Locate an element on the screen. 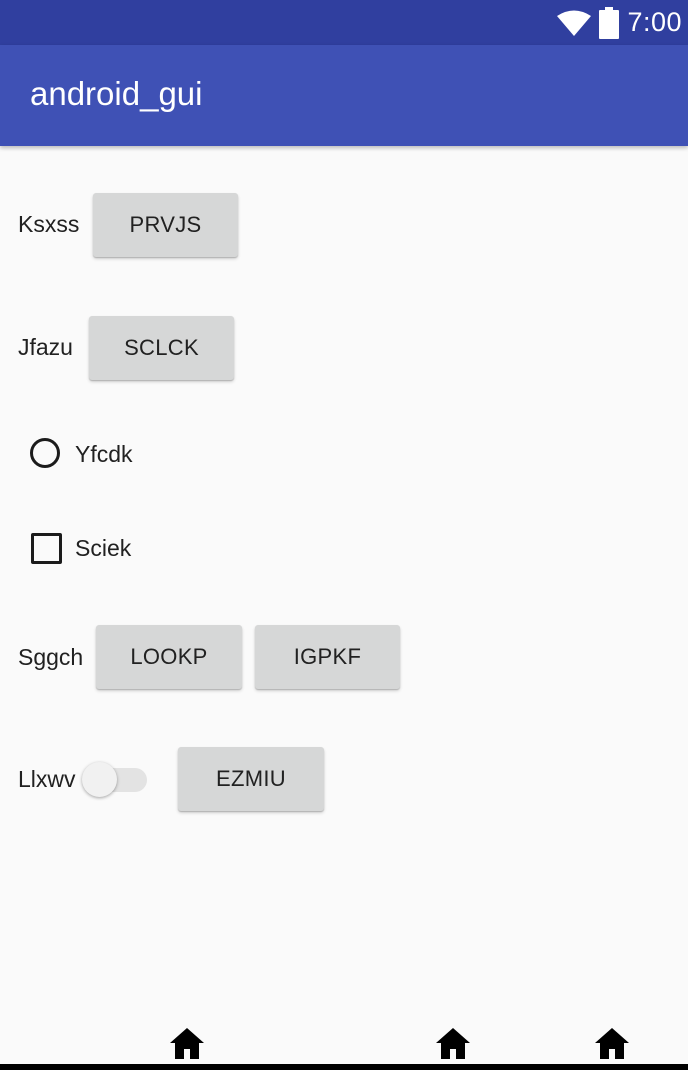 Image resolution: width=688 pixels, height=1070 pixels. sclck-button: SCLCK is located at coordinates (161, 348).